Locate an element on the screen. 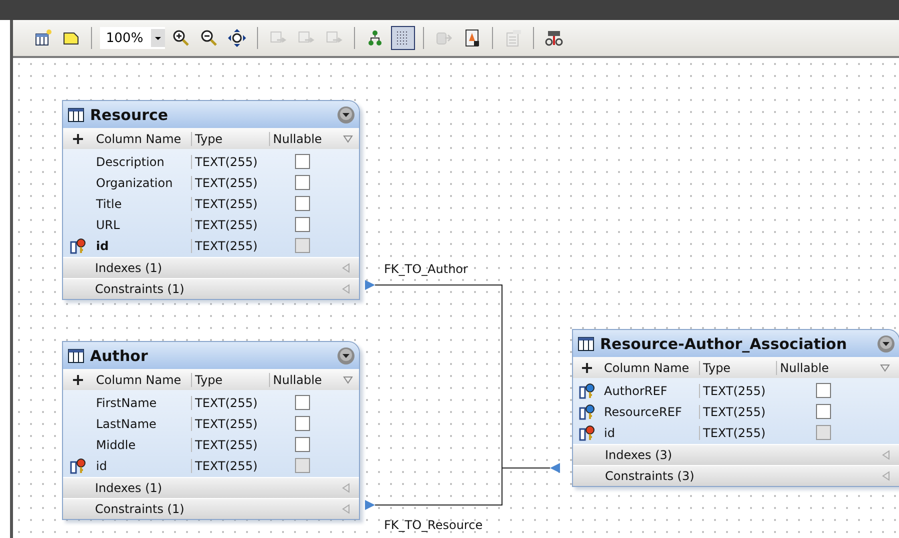  column-name: LastName is located at coordinates (126, 423).